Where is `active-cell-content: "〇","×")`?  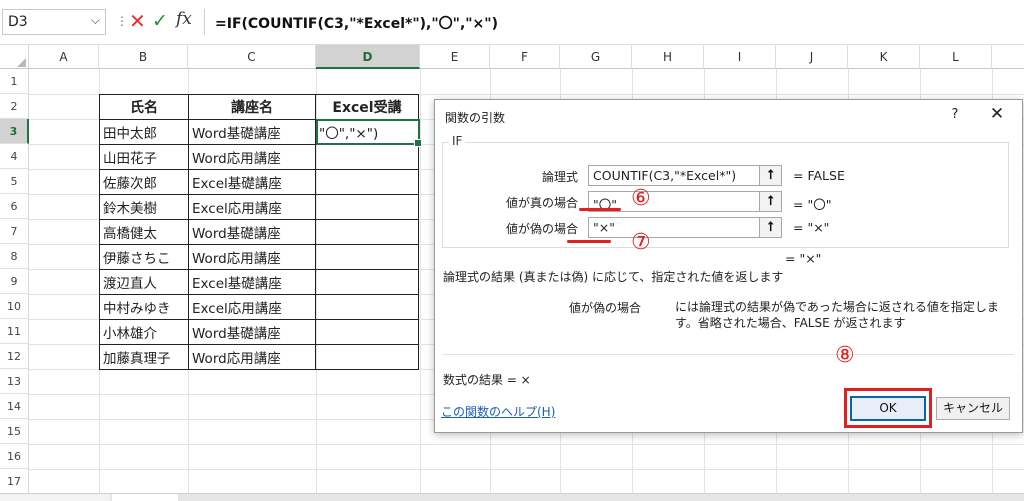
active-cell-content: "〇","×") is located at coordinates (367, 132).